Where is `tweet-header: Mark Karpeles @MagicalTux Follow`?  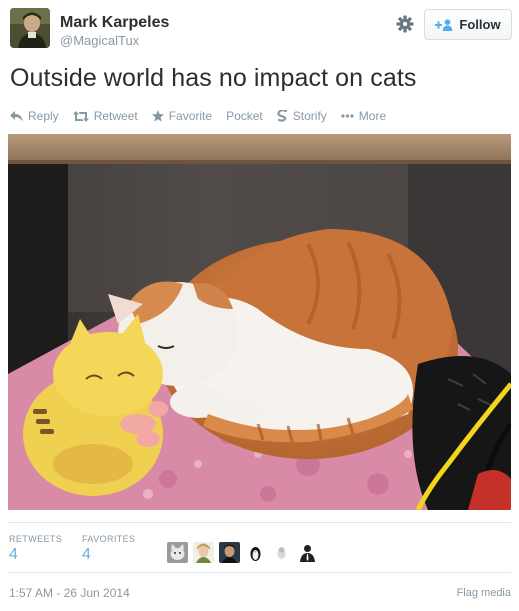
tweet-header: Mark Karpeles @MagicalTux Follow is located at coordinates (261, 31).